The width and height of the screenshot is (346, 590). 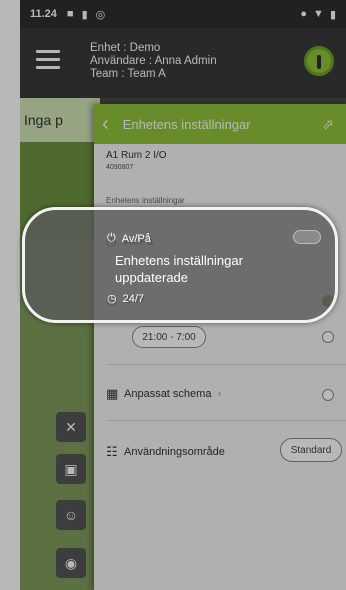 I want to click on power-toggle, so click(x=307, y=237).